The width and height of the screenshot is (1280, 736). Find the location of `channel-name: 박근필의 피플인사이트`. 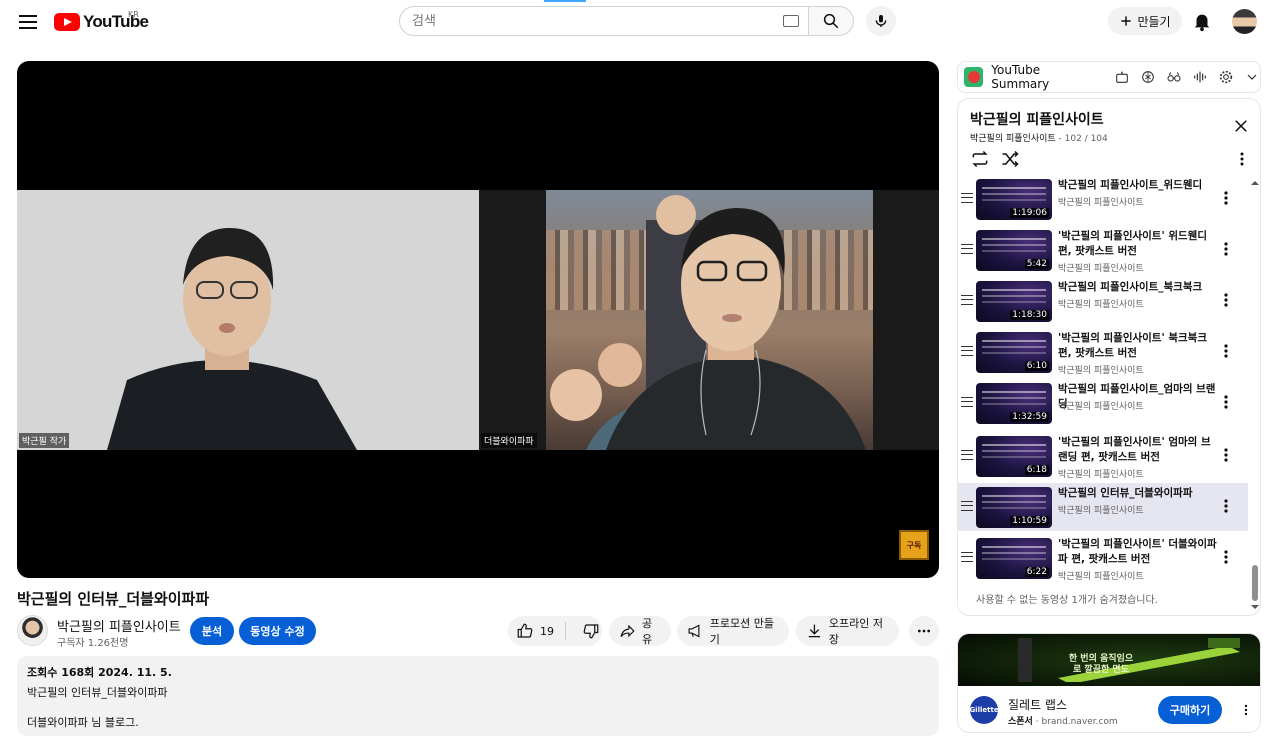

channel-name: 박근필의 피플인사이트 is located at coordinates (119, 625).